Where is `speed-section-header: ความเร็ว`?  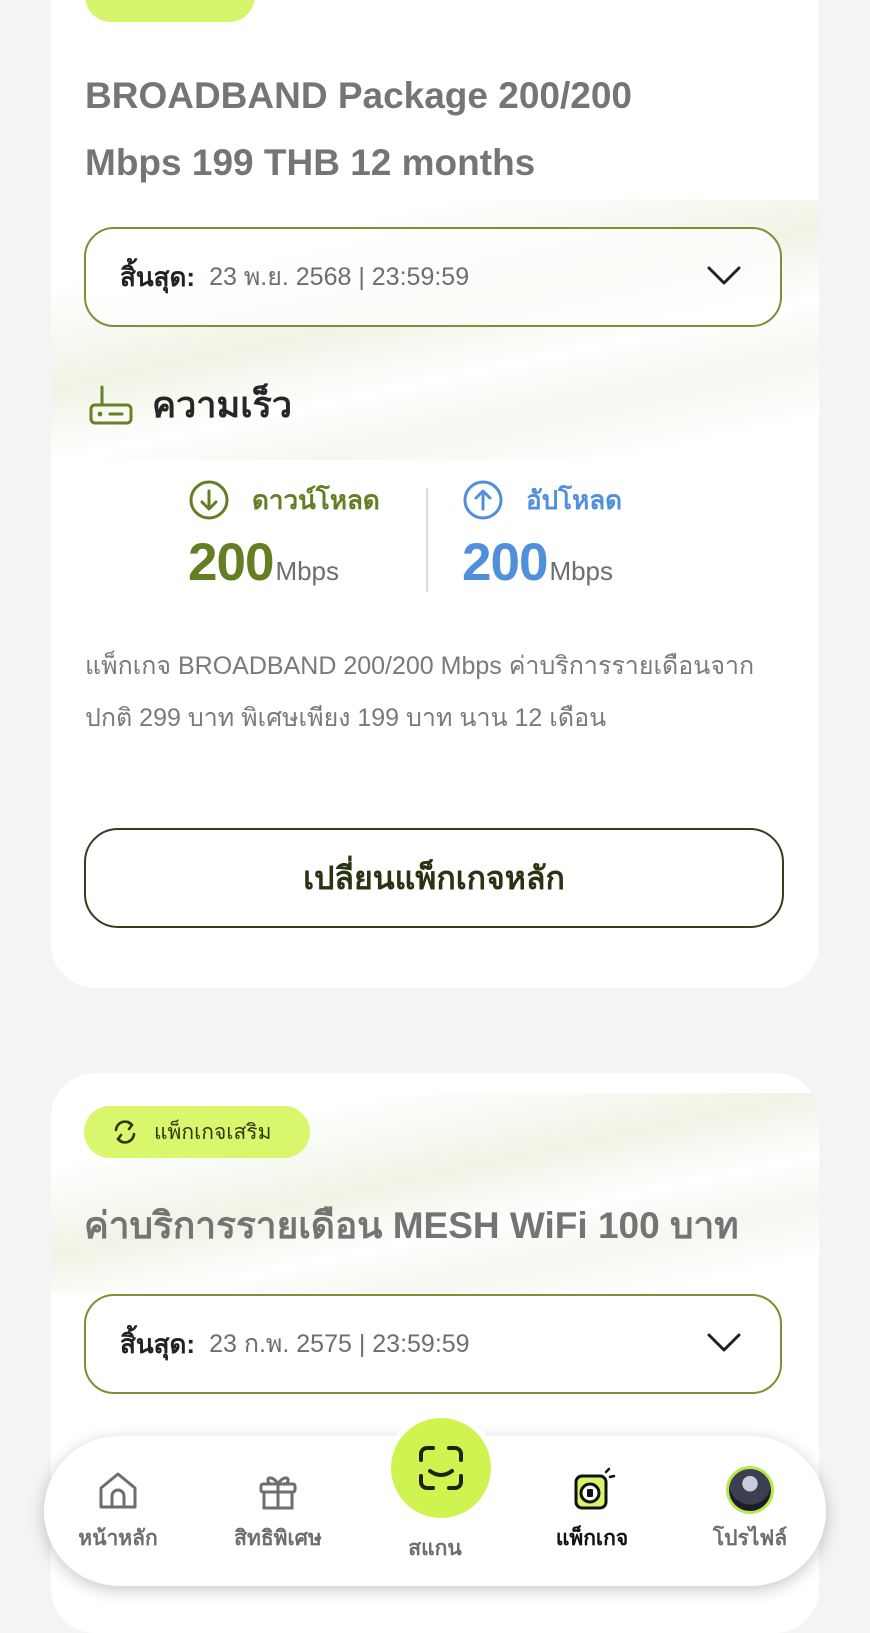
speed-section-header: ความเร็ว is located at coordinates (190, 404).